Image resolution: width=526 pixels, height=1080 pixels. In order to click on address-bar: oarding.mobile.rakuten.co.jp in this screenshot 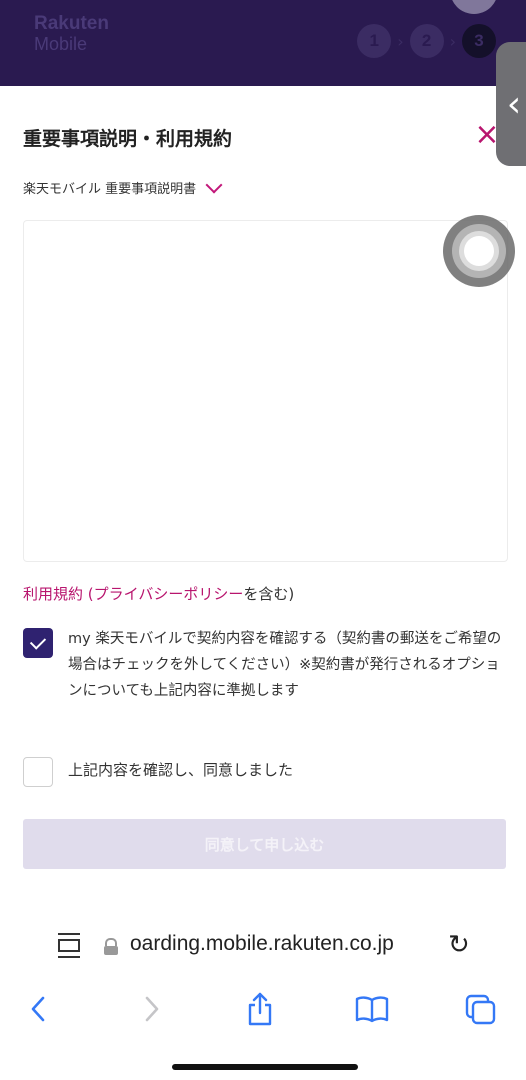, I will do `click(262, 944)`.